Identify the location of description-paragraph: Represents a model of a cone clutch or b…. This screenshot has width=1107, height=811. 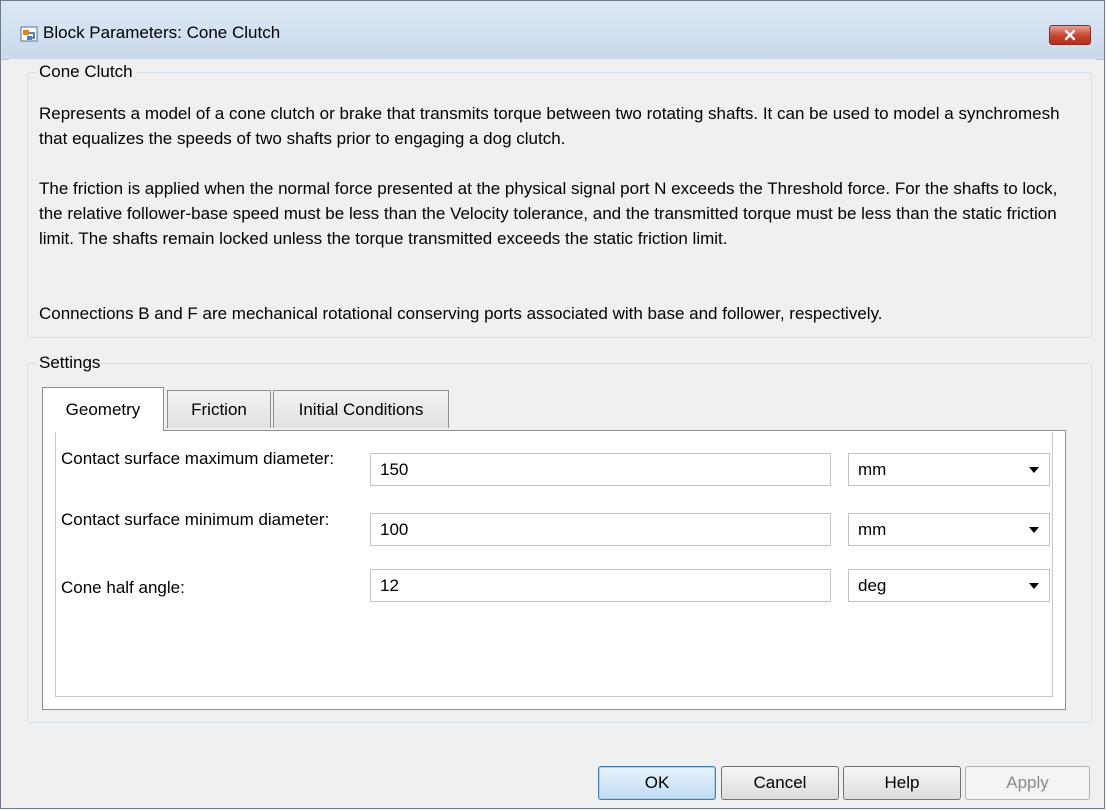
(549, 126).